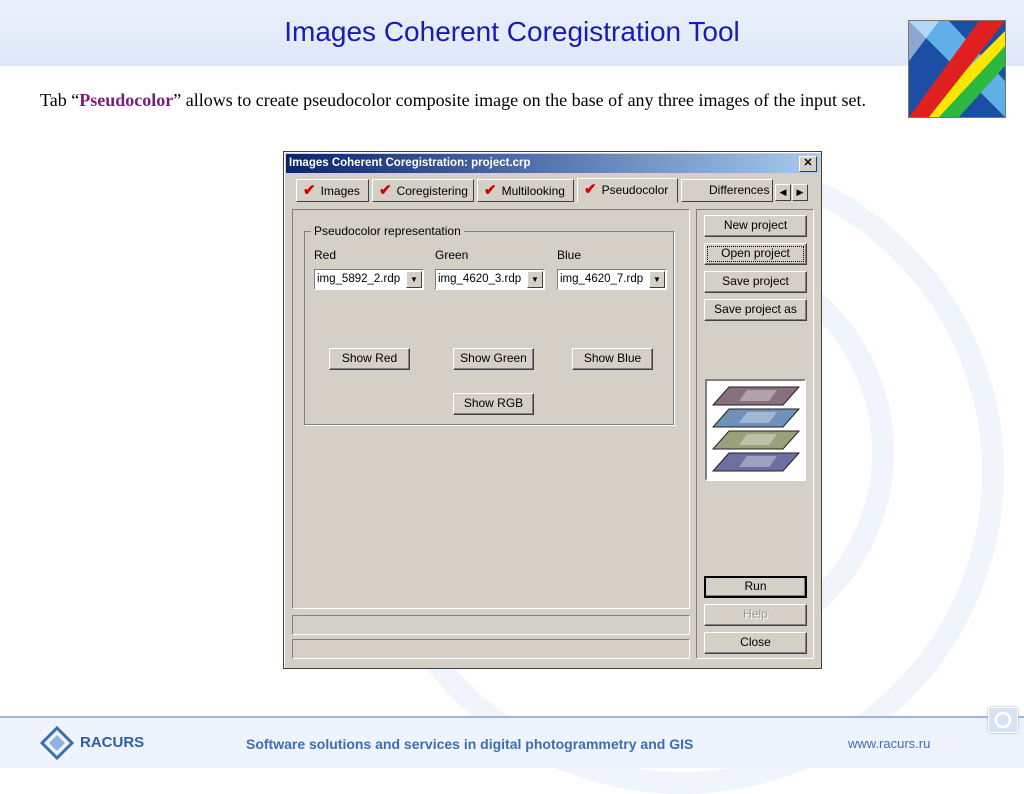  What do you see at coordinates (808, 164) in the screenshot?
I see `close-icon: ✕` at bounding box center [808, 164].